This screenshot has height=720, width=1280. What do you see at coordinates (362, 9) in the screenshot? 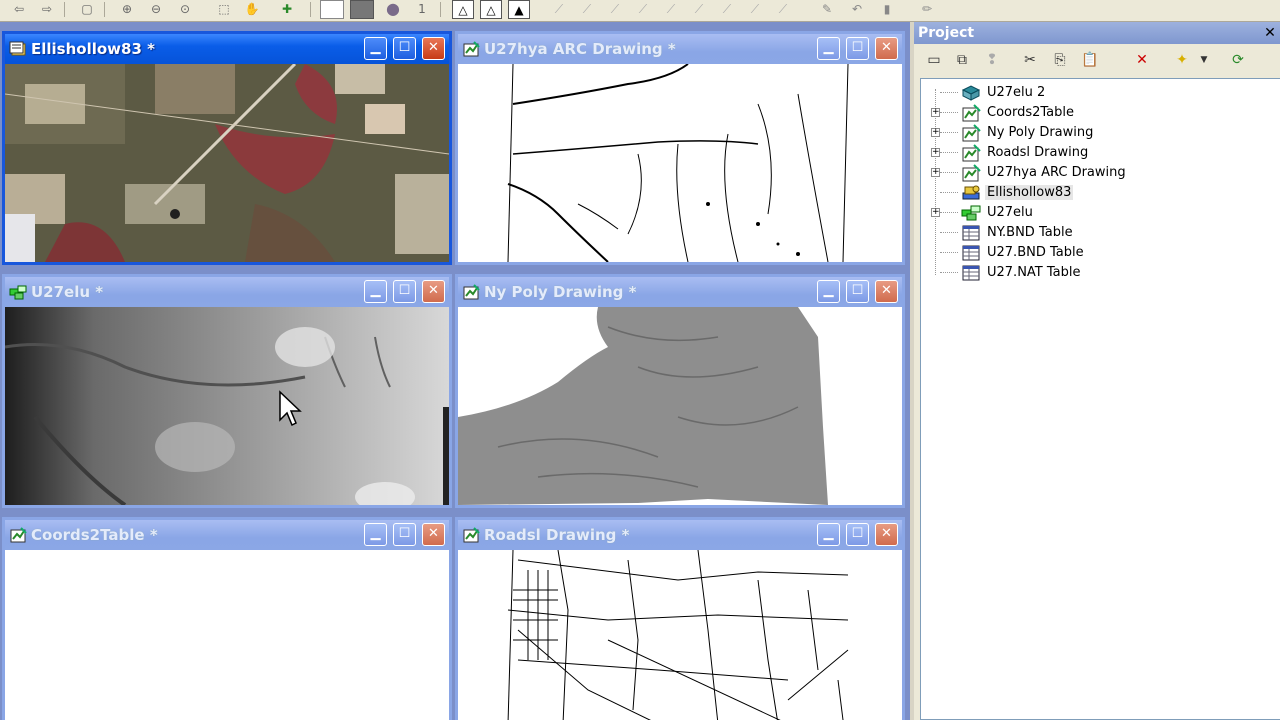
I see `line-color-swatch` at bounding box center [362, 9].